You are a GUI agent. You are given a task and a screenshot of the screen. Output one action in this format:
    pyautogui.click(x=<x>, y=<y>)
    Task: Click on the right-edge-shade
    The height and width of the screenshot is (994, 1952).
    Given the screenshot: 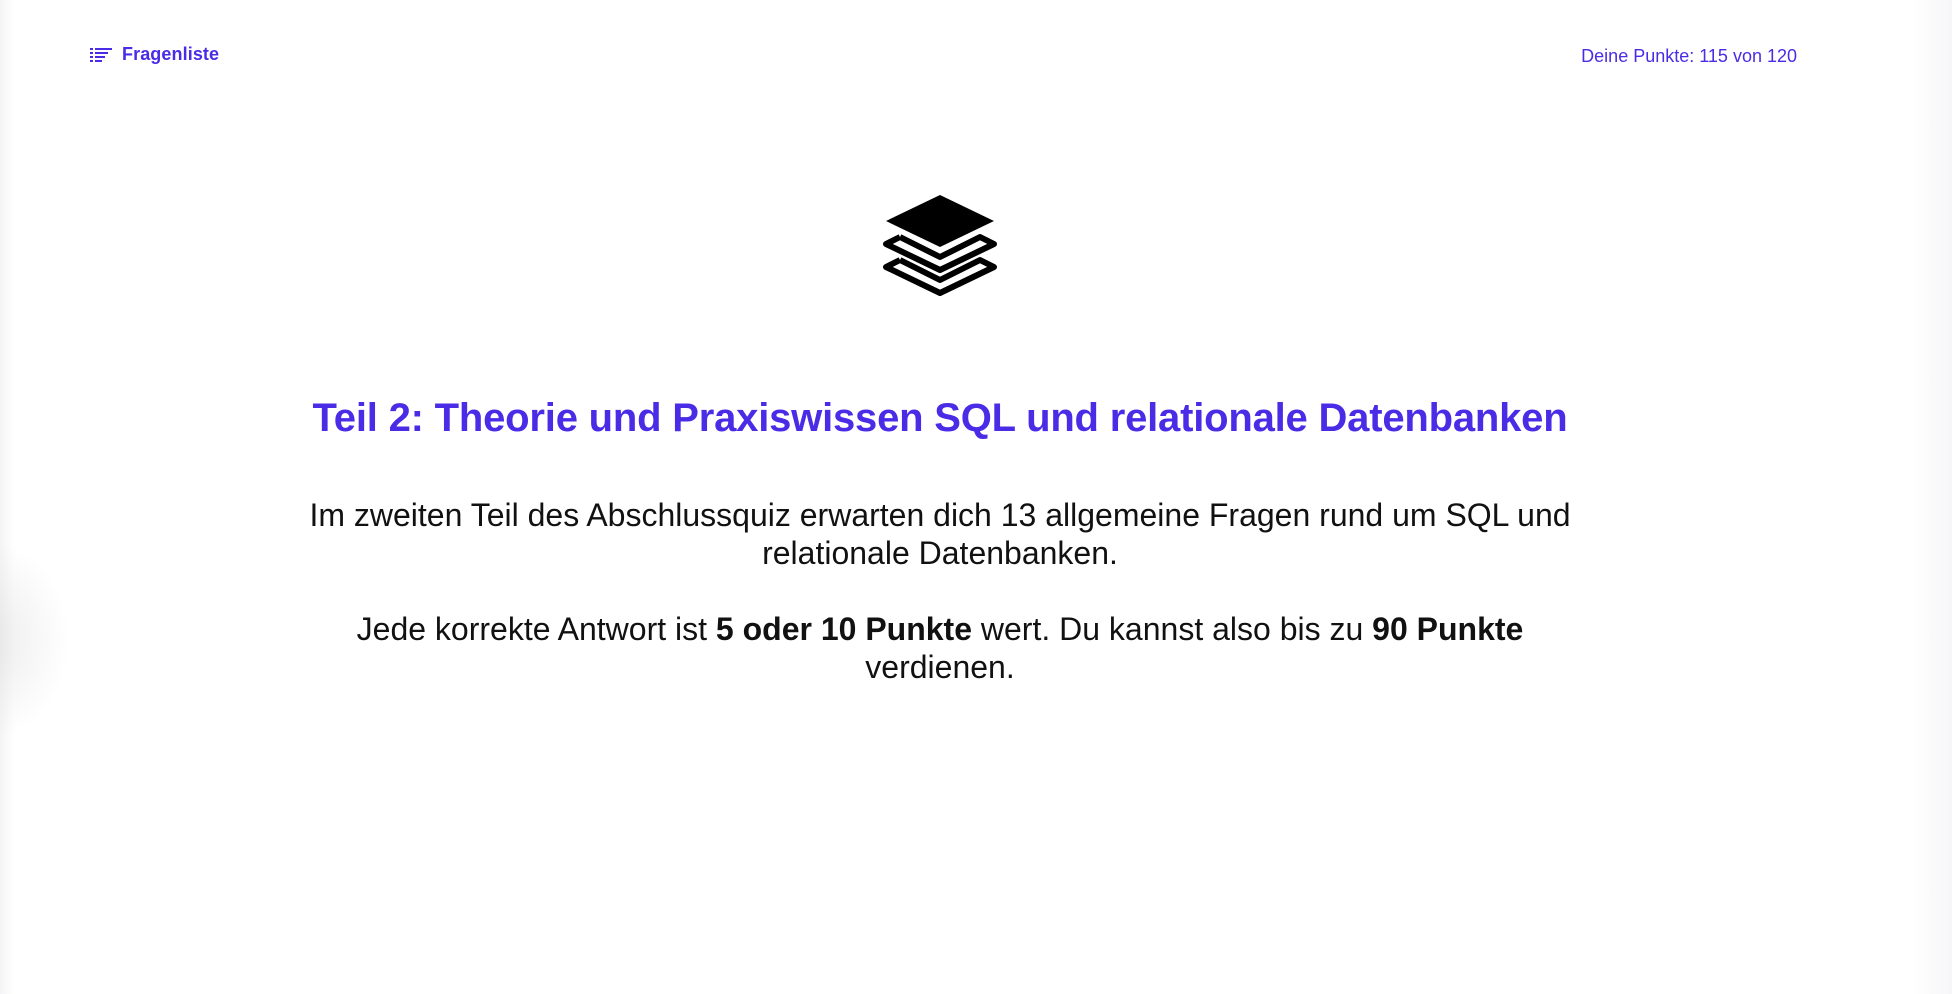 What is the action you would take?
    pyautogui.click(x=1932, y=497)
    